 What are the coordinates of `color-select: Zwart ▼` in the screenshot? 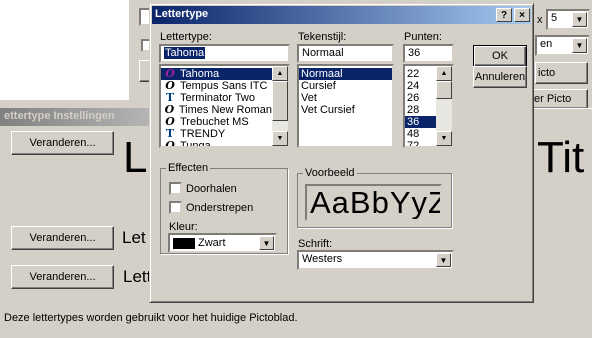 It's located at (222, 243).